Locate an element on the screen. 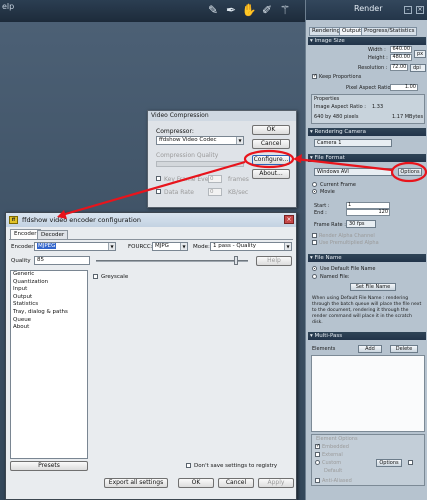  width-input: 640.00 is located at coordinates (401, 49).